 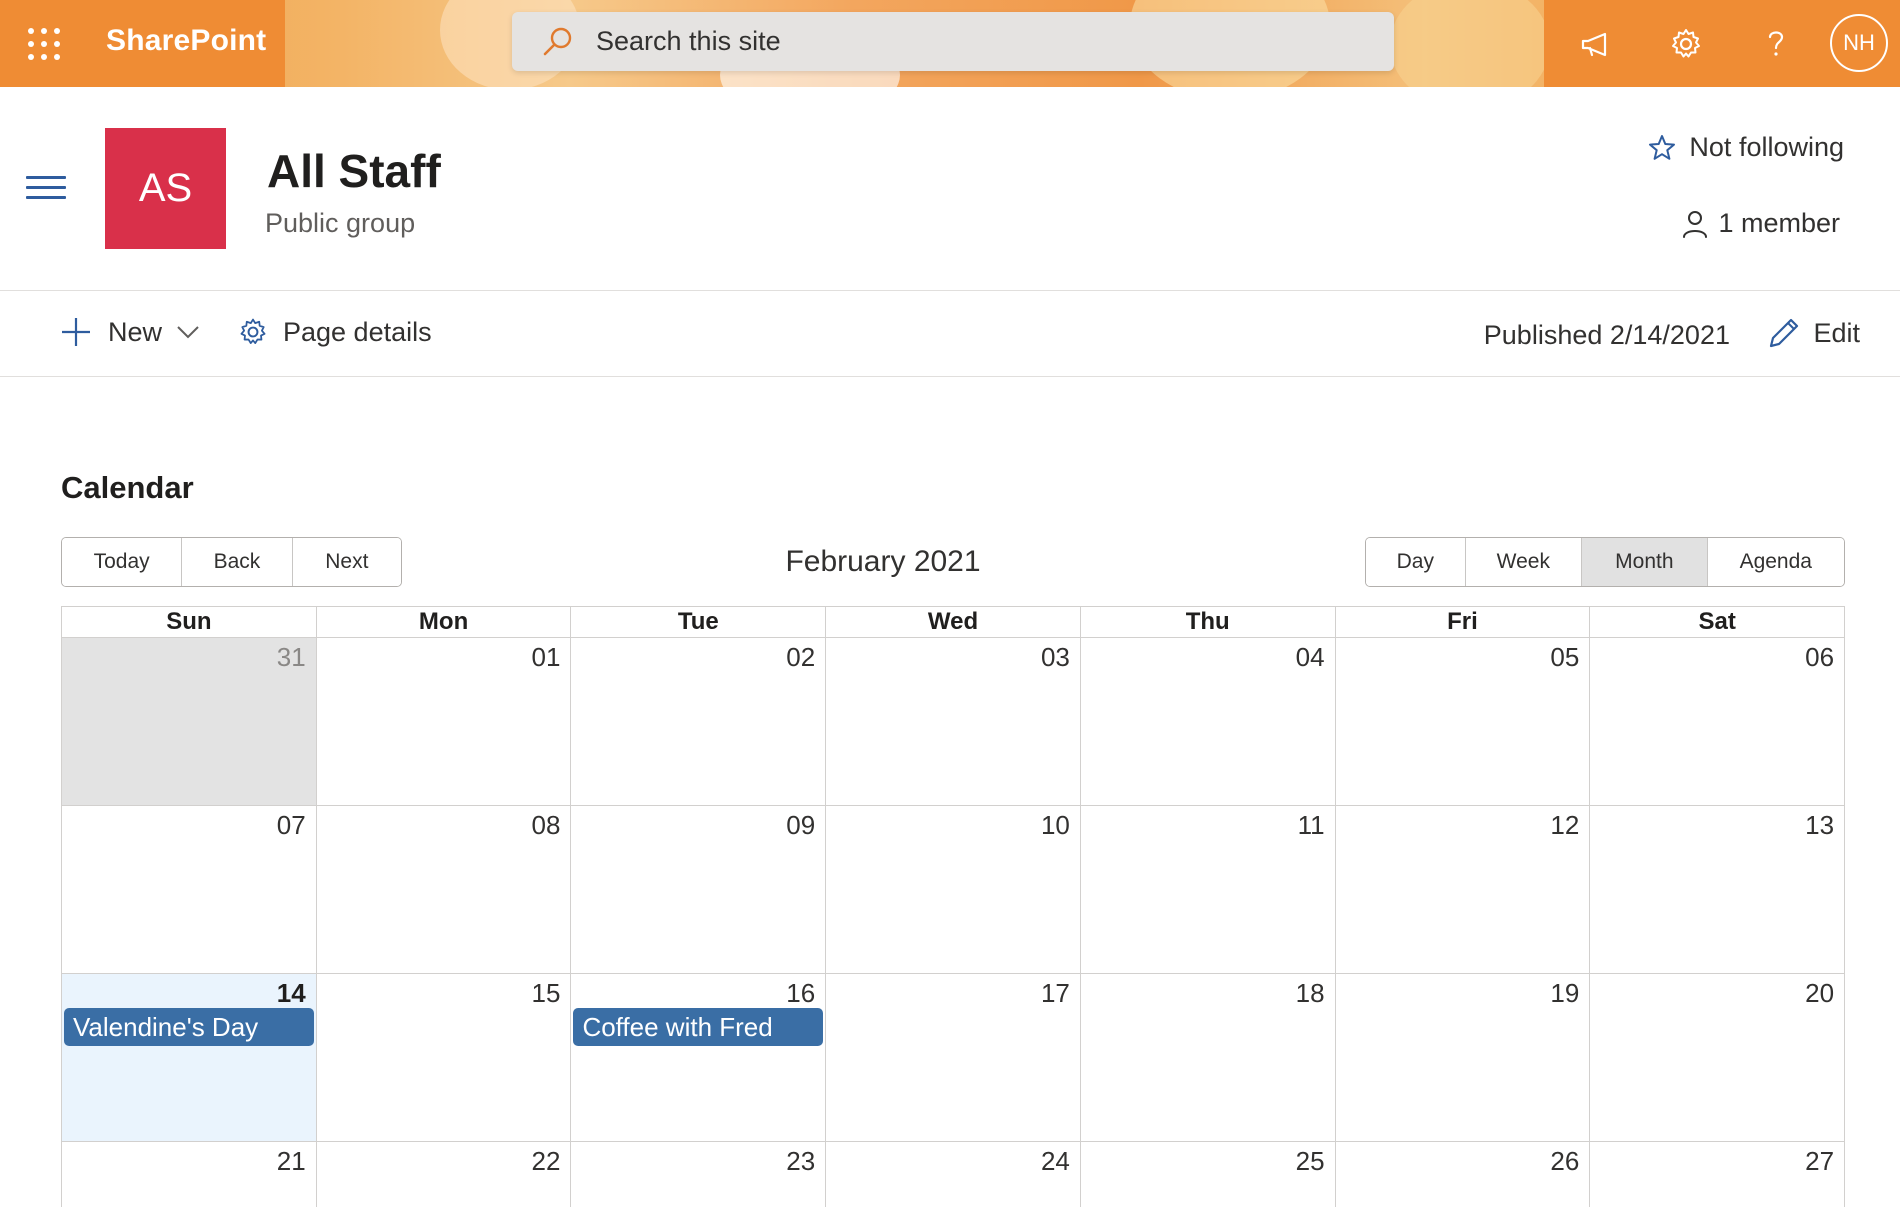 I want to click on published-status: Published 2/14/2021, so click(x=1606, y=335).